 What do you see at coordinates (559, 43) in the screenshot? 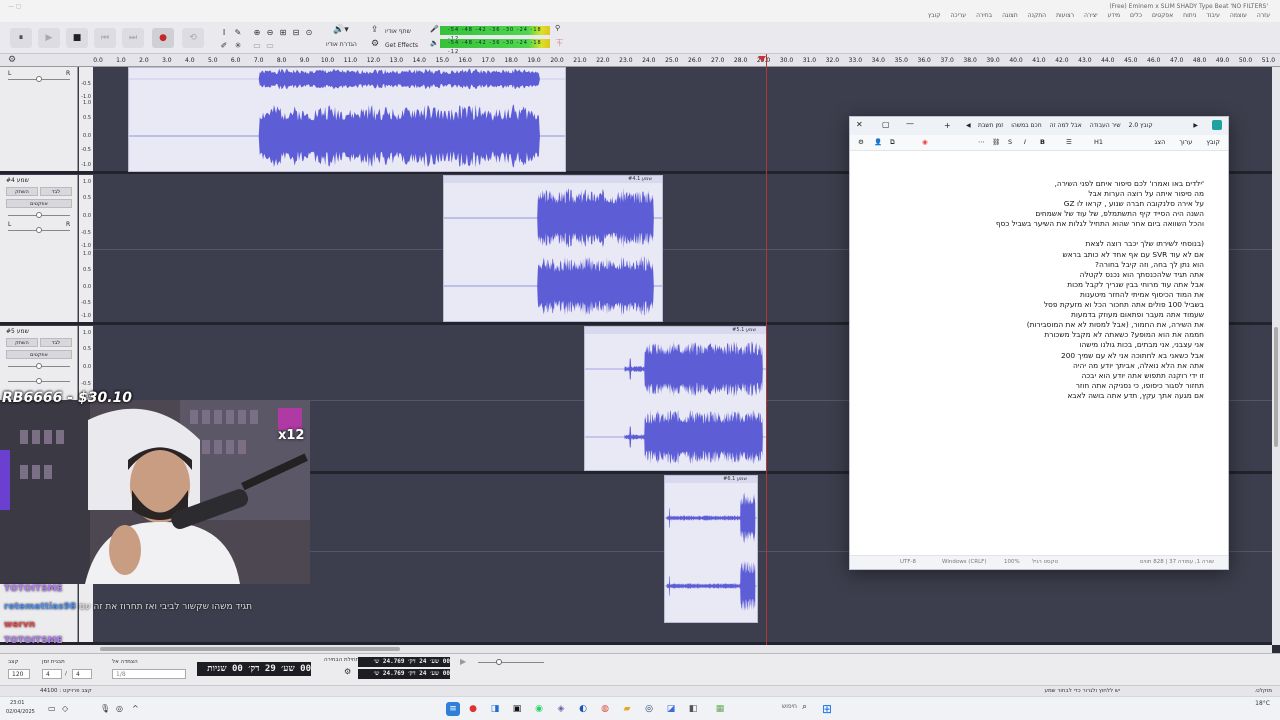
I see `clip-indicator-icon: ⏇` at bounding box center [559, 43].